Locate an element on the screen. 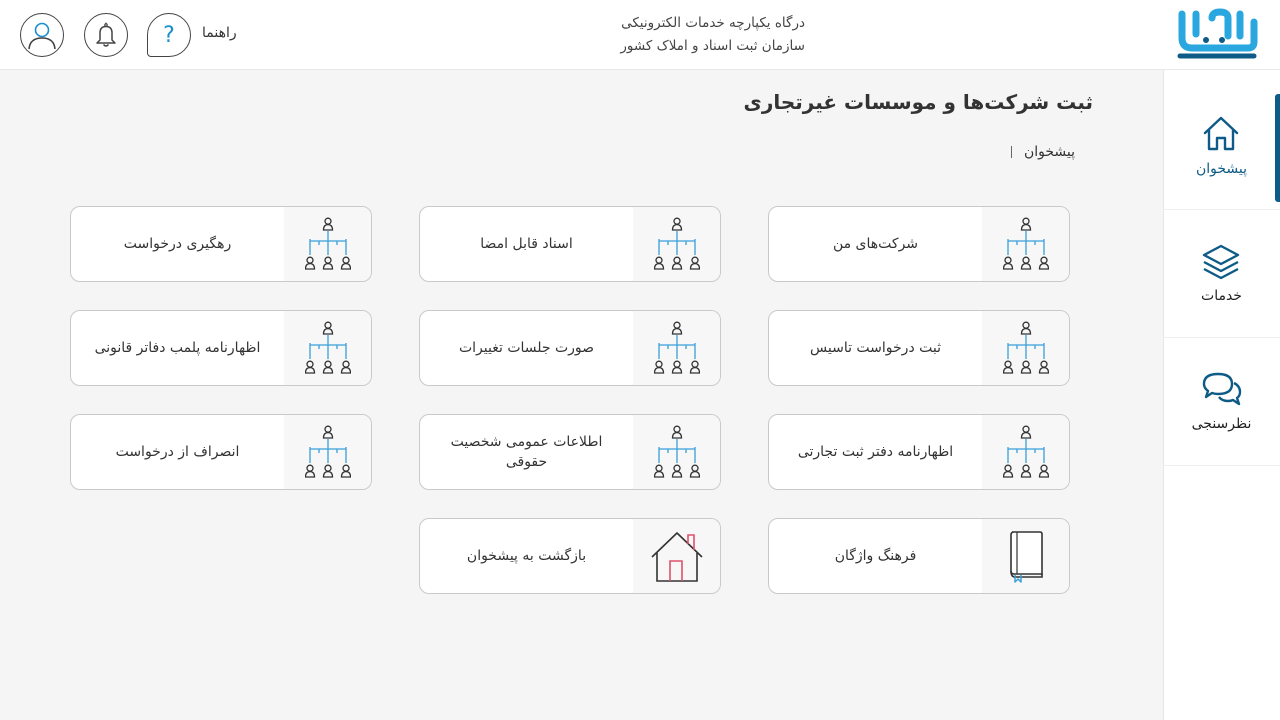  sidebar-item-survey: نظرسنجی is located at coordinates (1221, 402).